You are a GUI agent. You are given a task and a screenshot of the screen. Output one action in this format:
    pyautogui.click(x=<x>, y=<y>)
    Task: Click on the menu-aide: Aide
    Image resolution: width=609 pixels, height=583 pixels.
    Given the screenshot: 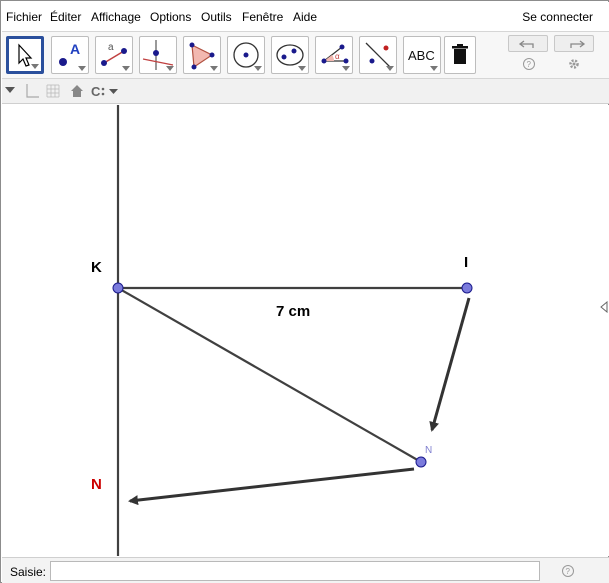 What is the action you would take?
    pyautogui.click(x=305, y=17)
    